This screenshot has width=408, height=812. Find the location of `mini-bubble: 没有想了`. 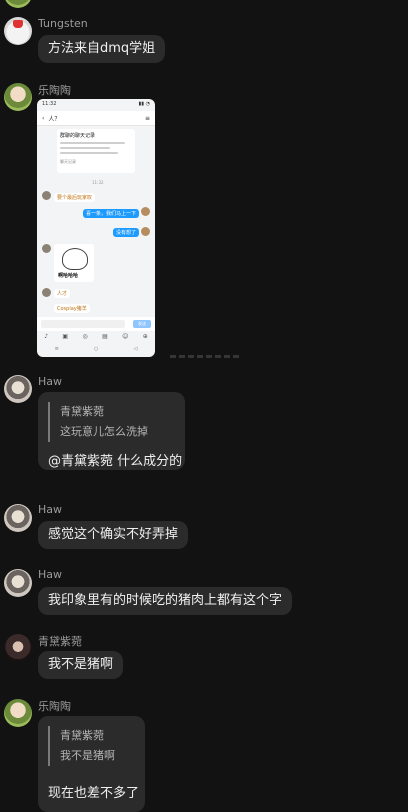

mini-bubble: 没有想了 is located at coordinates (125, 232).